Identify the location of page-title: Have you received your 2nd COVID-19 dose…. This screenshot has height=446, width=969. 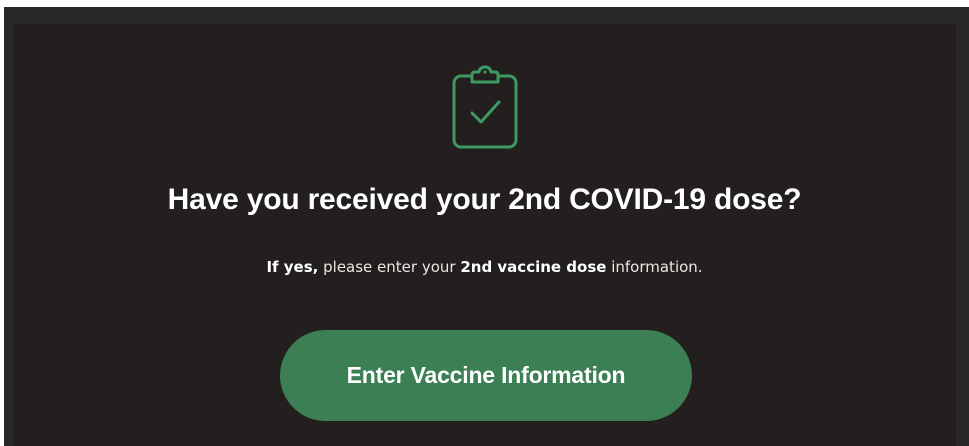
(484, 199).